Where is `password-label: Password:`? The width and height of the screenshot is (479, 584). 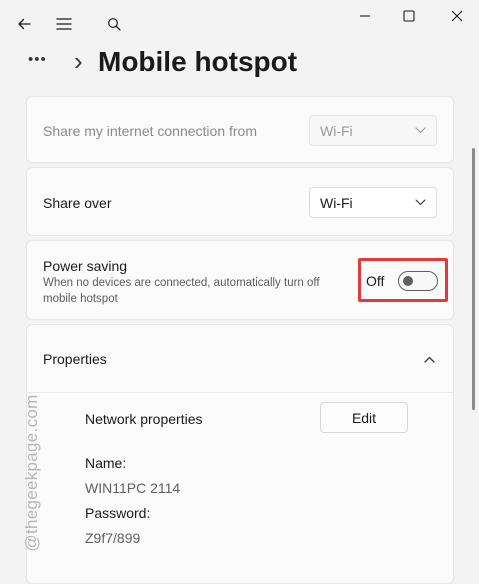
password-label: Password: is located at coordinates (118, 513).